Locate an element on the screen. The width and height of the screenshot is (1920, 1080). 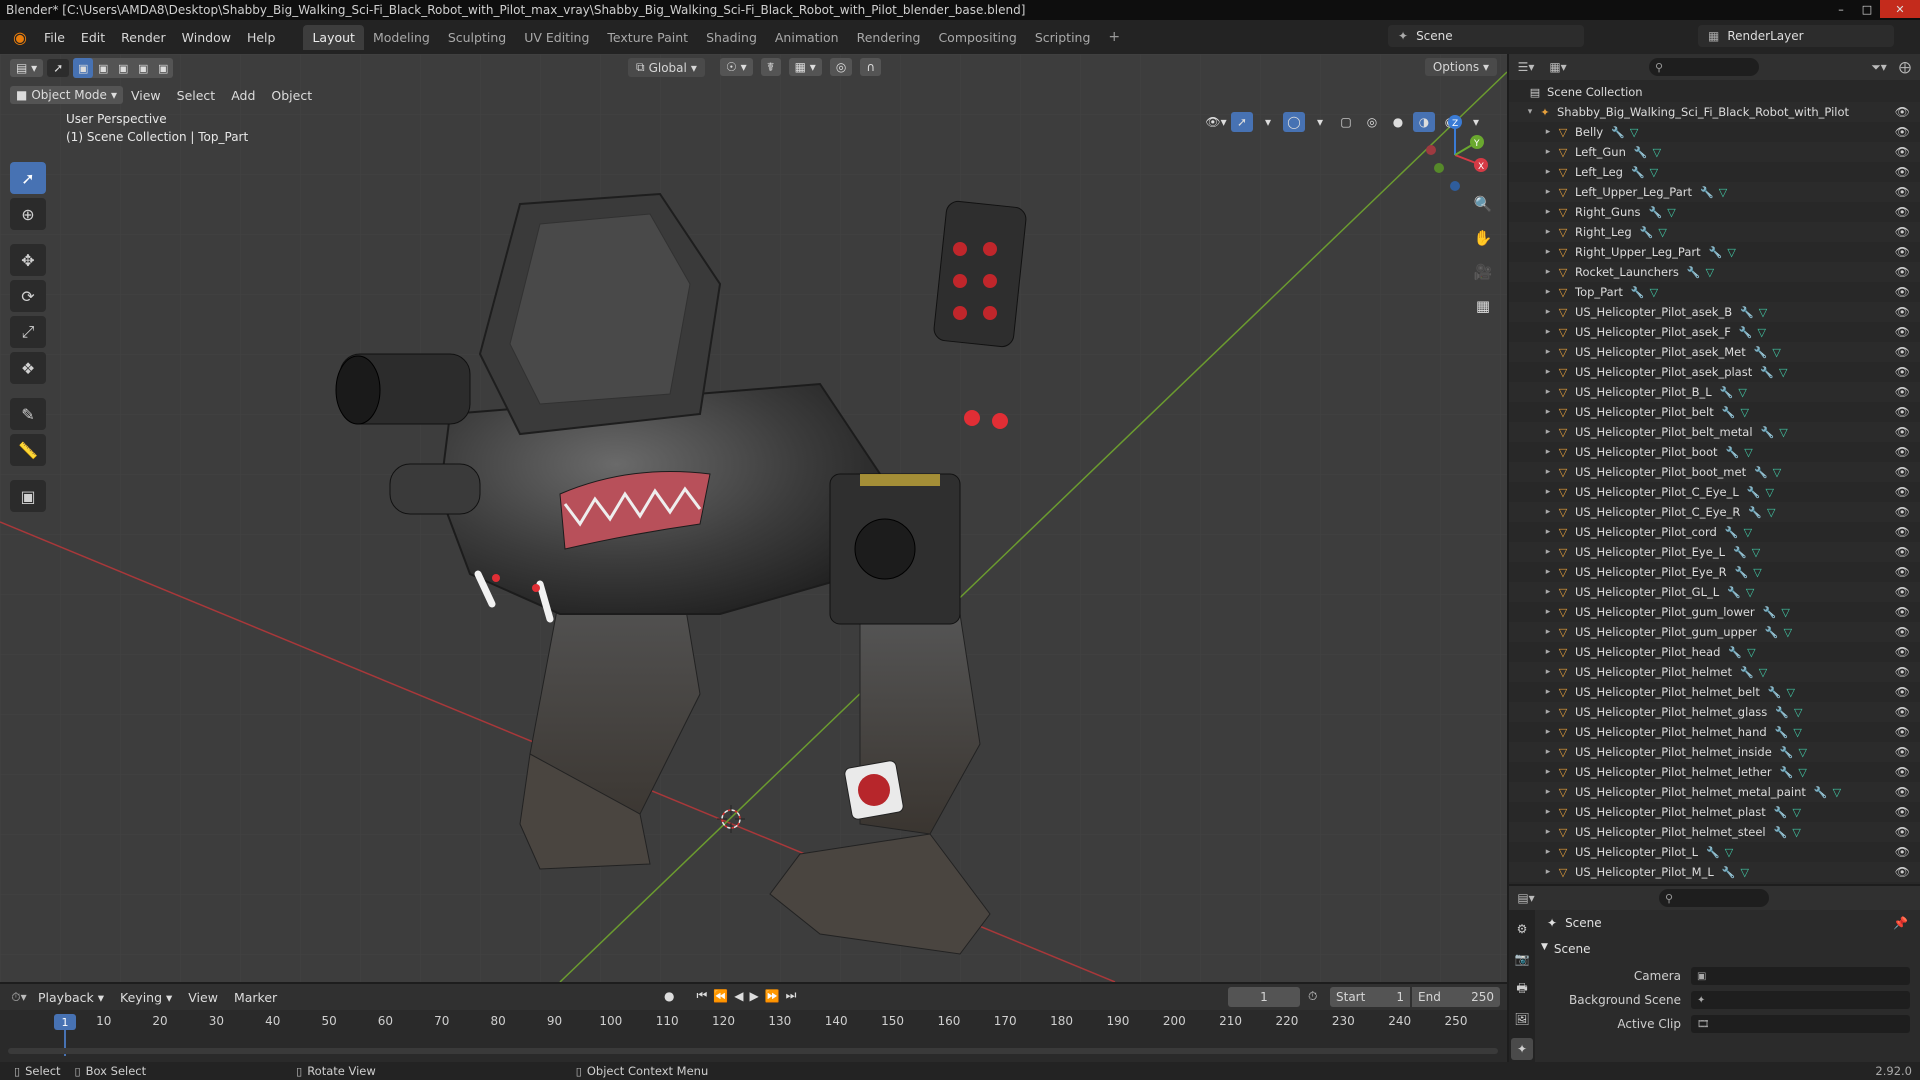
xray-toggle-icon: ▢ is located at coordinates (1346, 122).